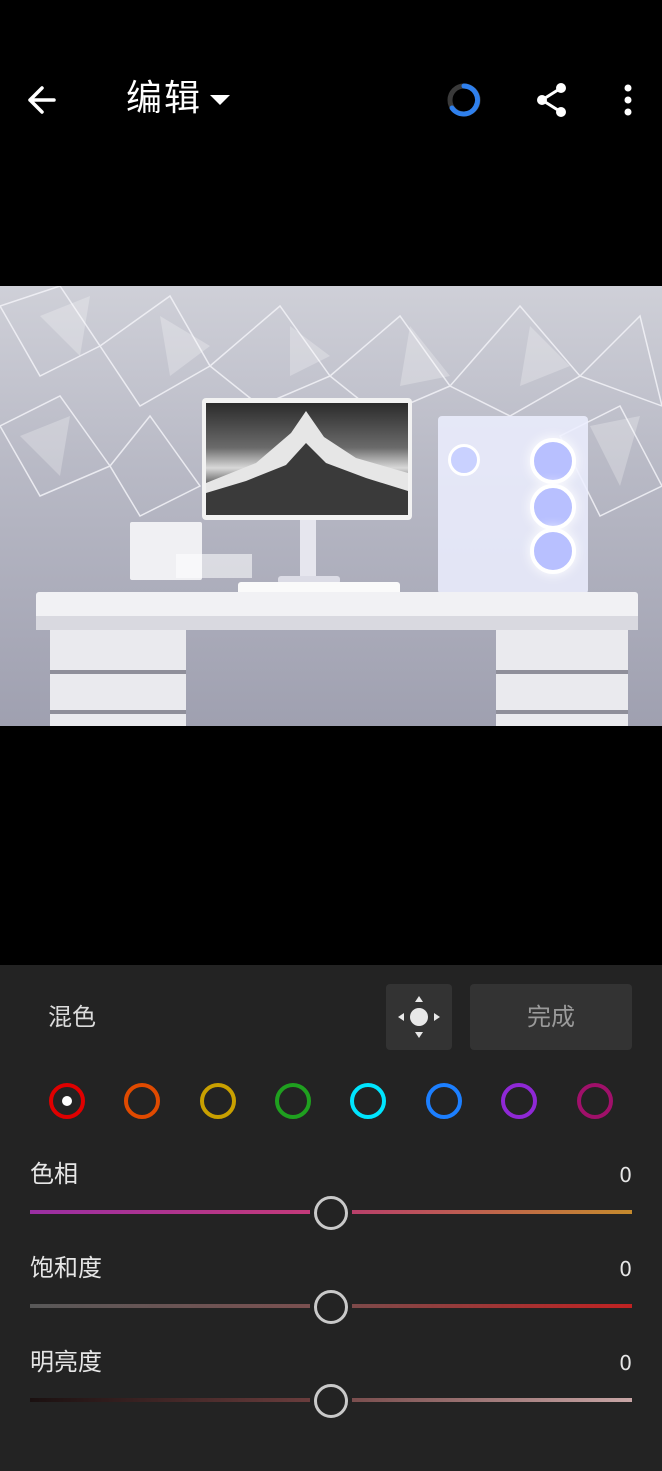 This screenshot has width=662, height=1471. Describe the element at coordinates (552, 100) in the screenshot. I see `share-icon` at that location.